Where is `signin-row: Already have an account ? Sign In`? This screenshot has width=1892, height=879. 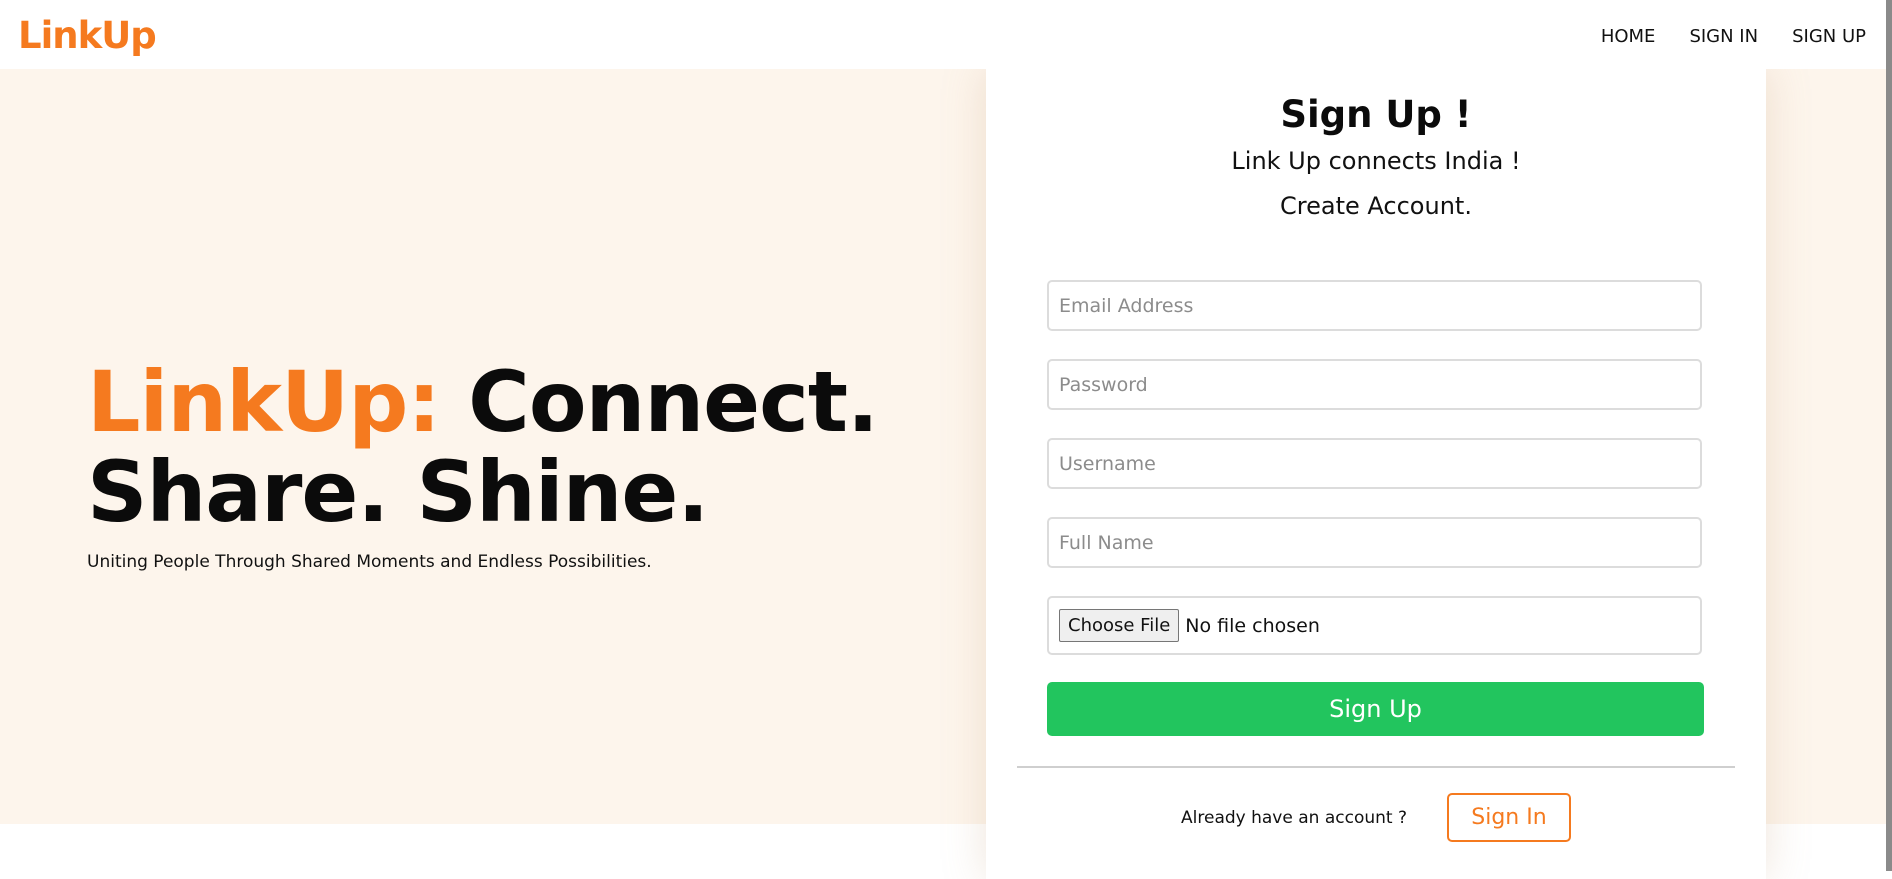 signin-row: Already have an account ? Sign In is located at coordinates (1376, 817).